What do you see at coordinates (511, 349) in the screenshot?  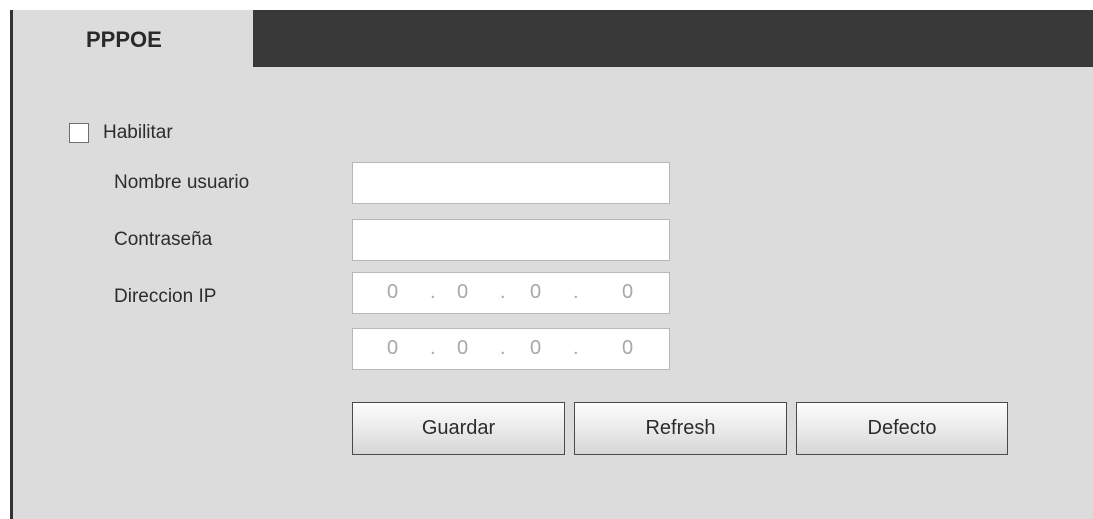 I see `ip-address-input-2: 0 . 0 . 0 . 0` at bounding box center [511, 349].